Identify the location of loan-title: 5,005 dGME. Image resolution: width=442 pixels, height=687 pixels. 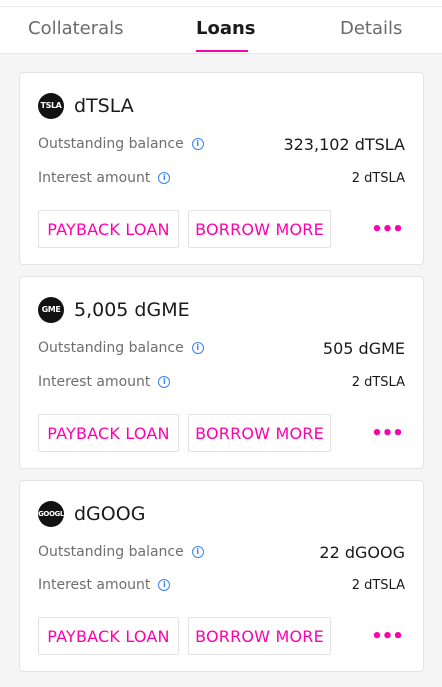
(132, 310).